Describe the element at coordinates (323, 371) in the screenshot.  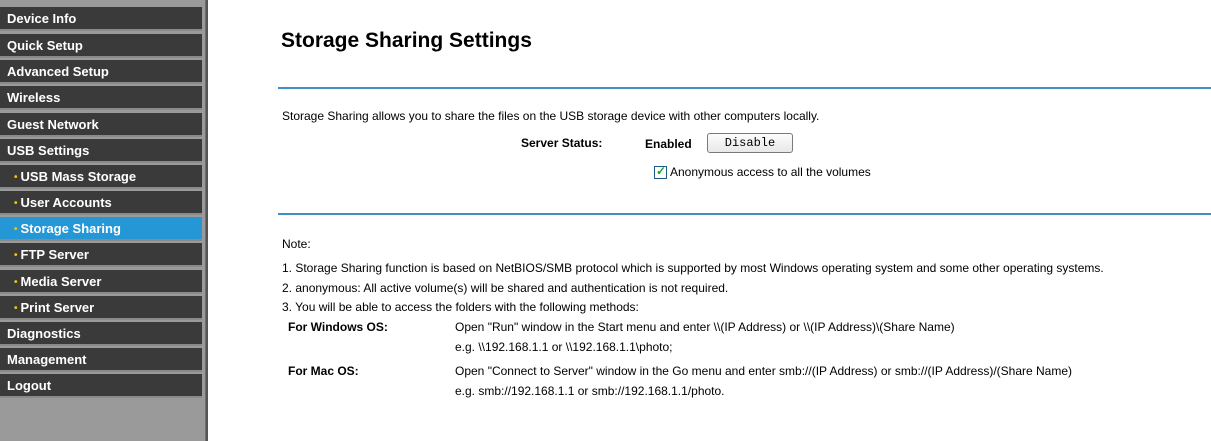
I see `mac-os-label: For Mac OS:` at that location.